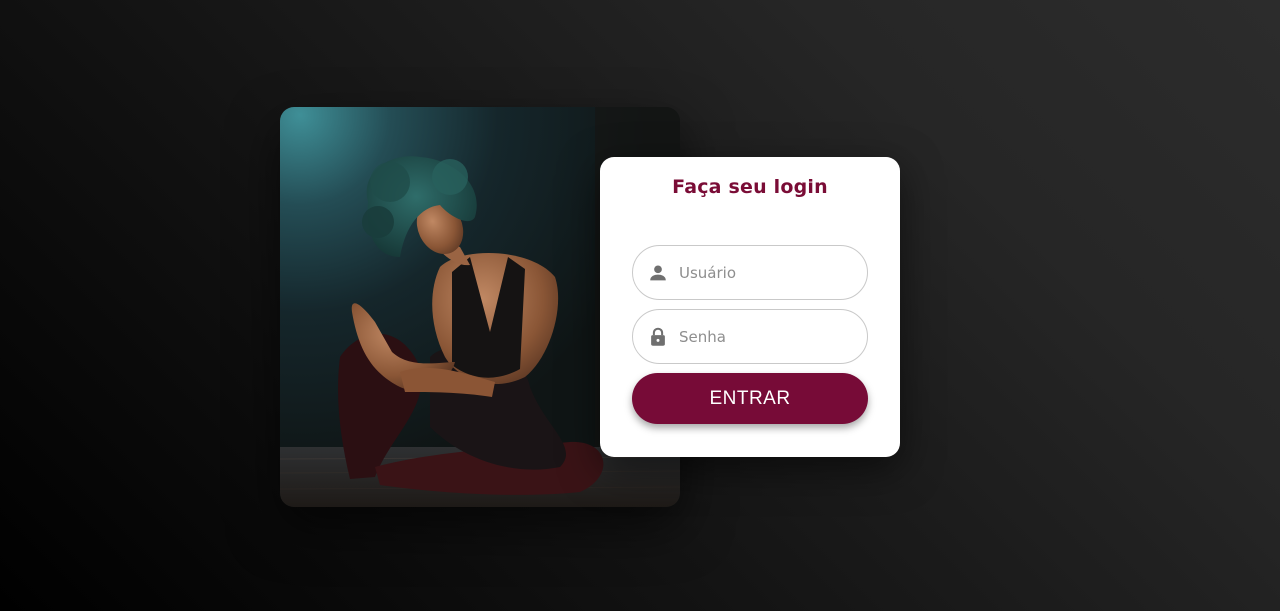  I want to click on user-icon, so click(658, 273).